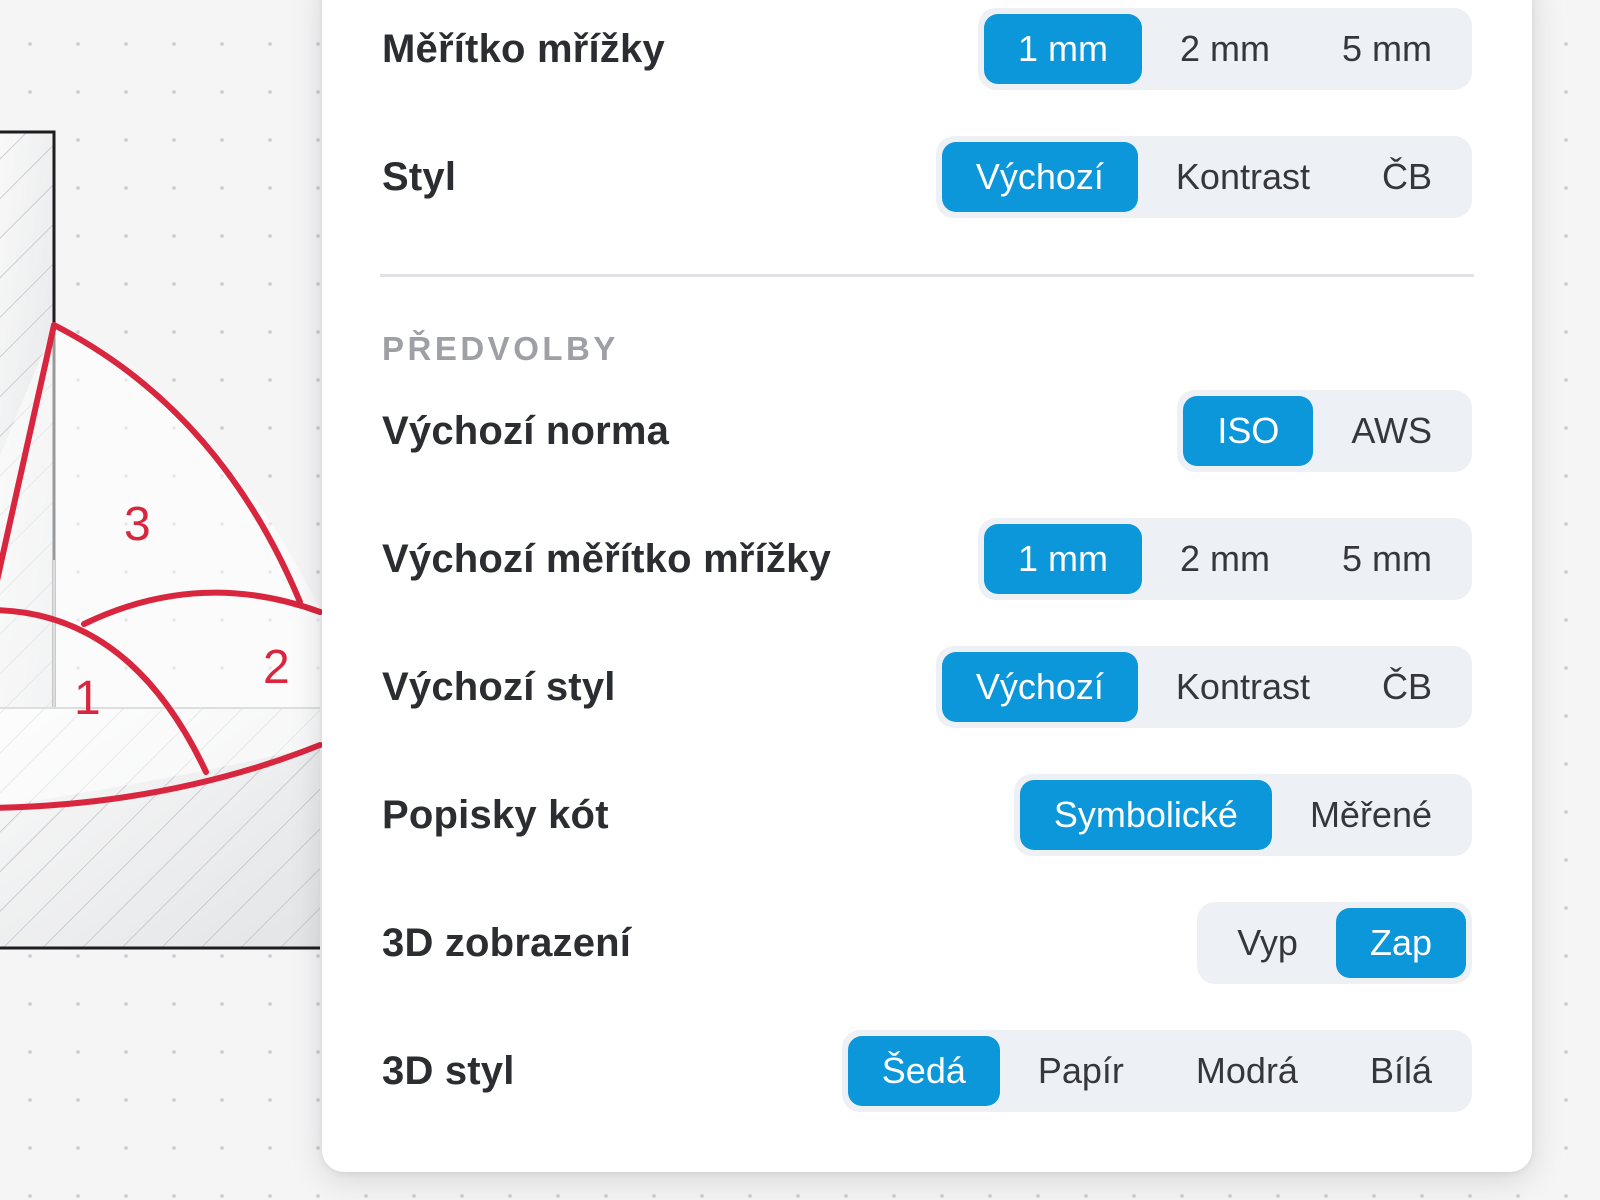 Image resolution: width=1600 pixels, height=1200 pixels. I want to click on style-row: Styl Výchozí Kontrast ČB, so click(927, 177).